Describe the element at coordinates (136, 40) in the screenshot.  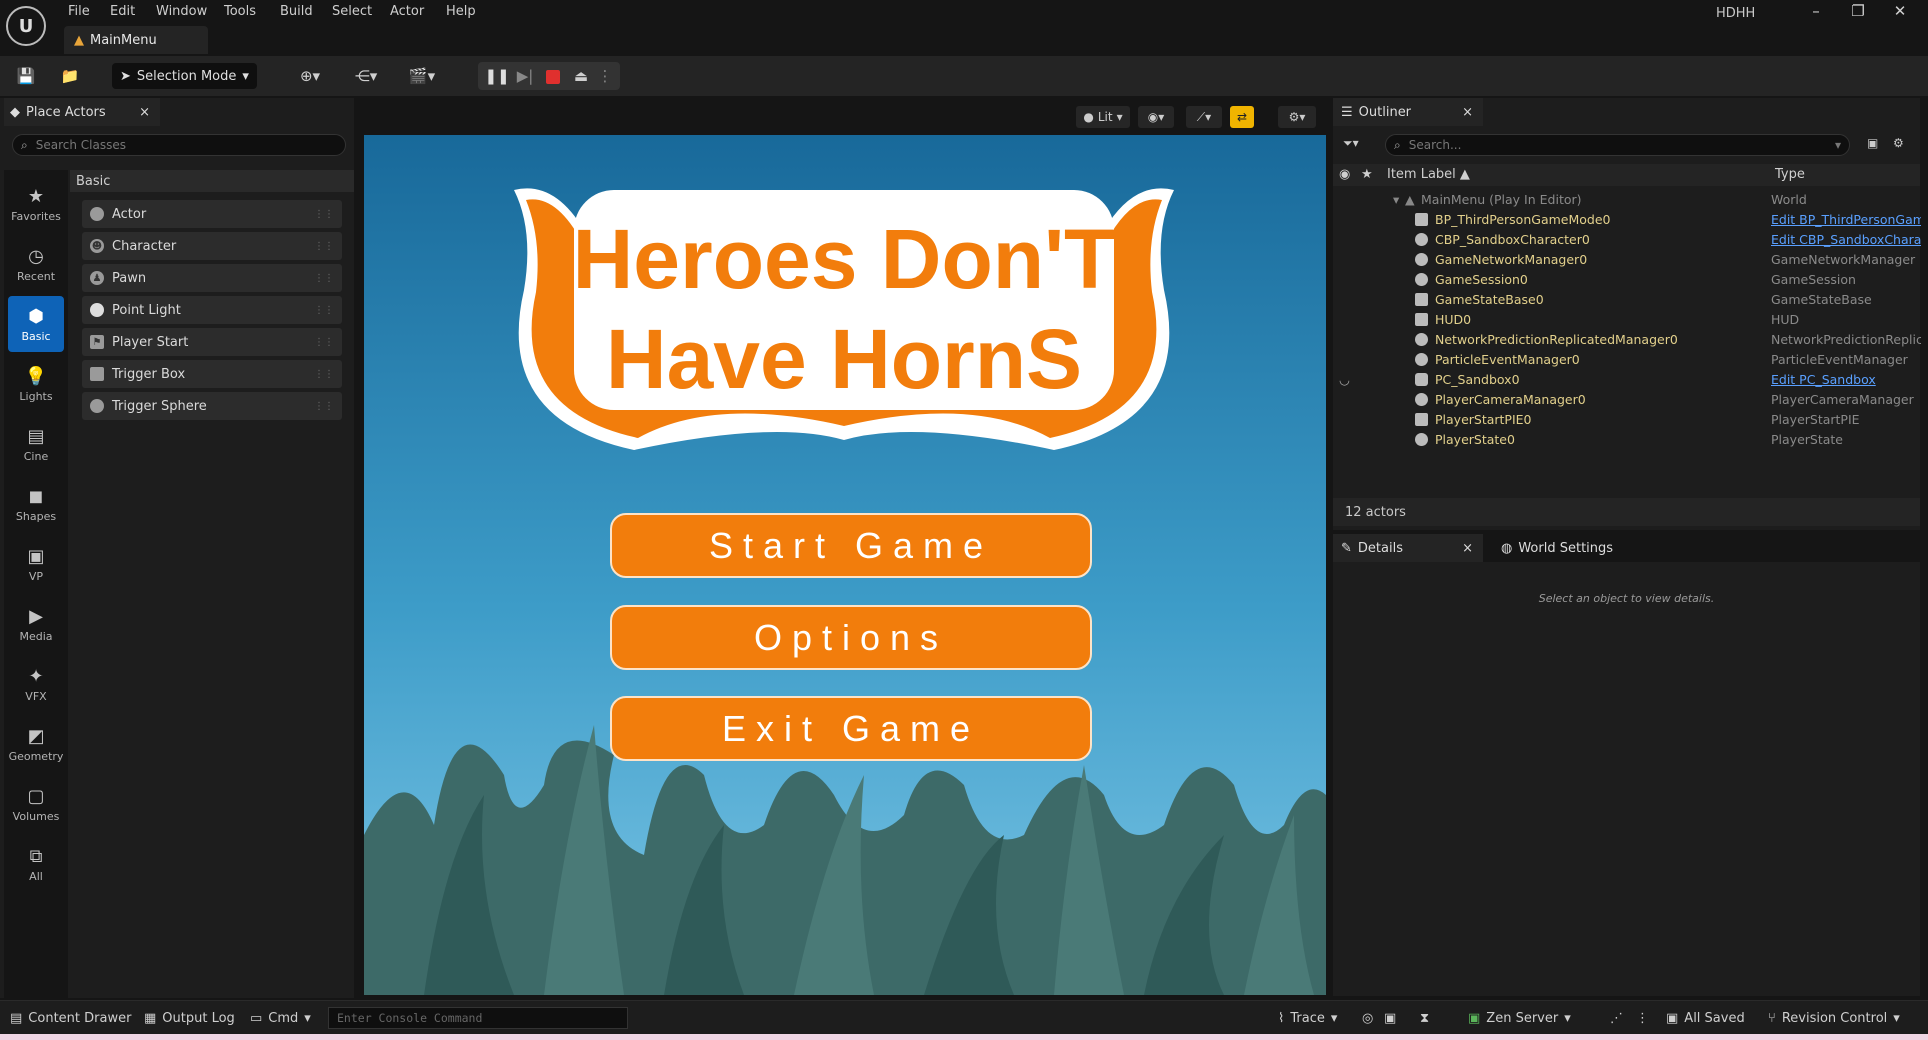
I see `document-tab-mainmenu: ▲ MainMenu` at that location.